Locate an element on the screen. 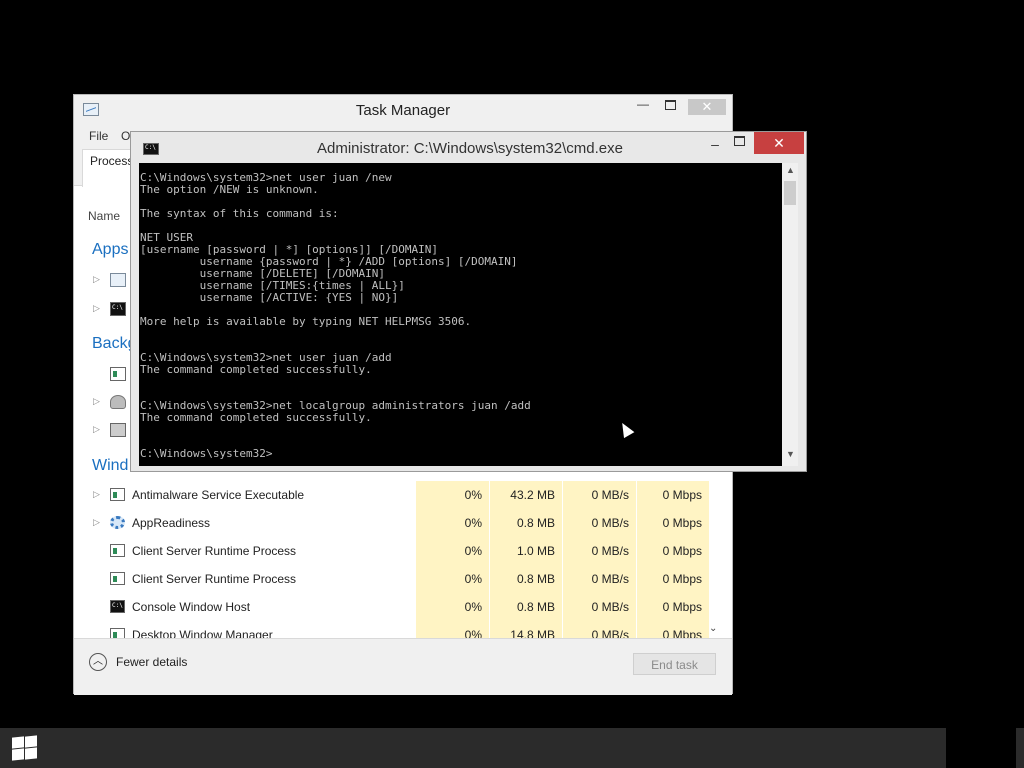  scroll-down-icon: ▼ is located at coordinates (790, 454).